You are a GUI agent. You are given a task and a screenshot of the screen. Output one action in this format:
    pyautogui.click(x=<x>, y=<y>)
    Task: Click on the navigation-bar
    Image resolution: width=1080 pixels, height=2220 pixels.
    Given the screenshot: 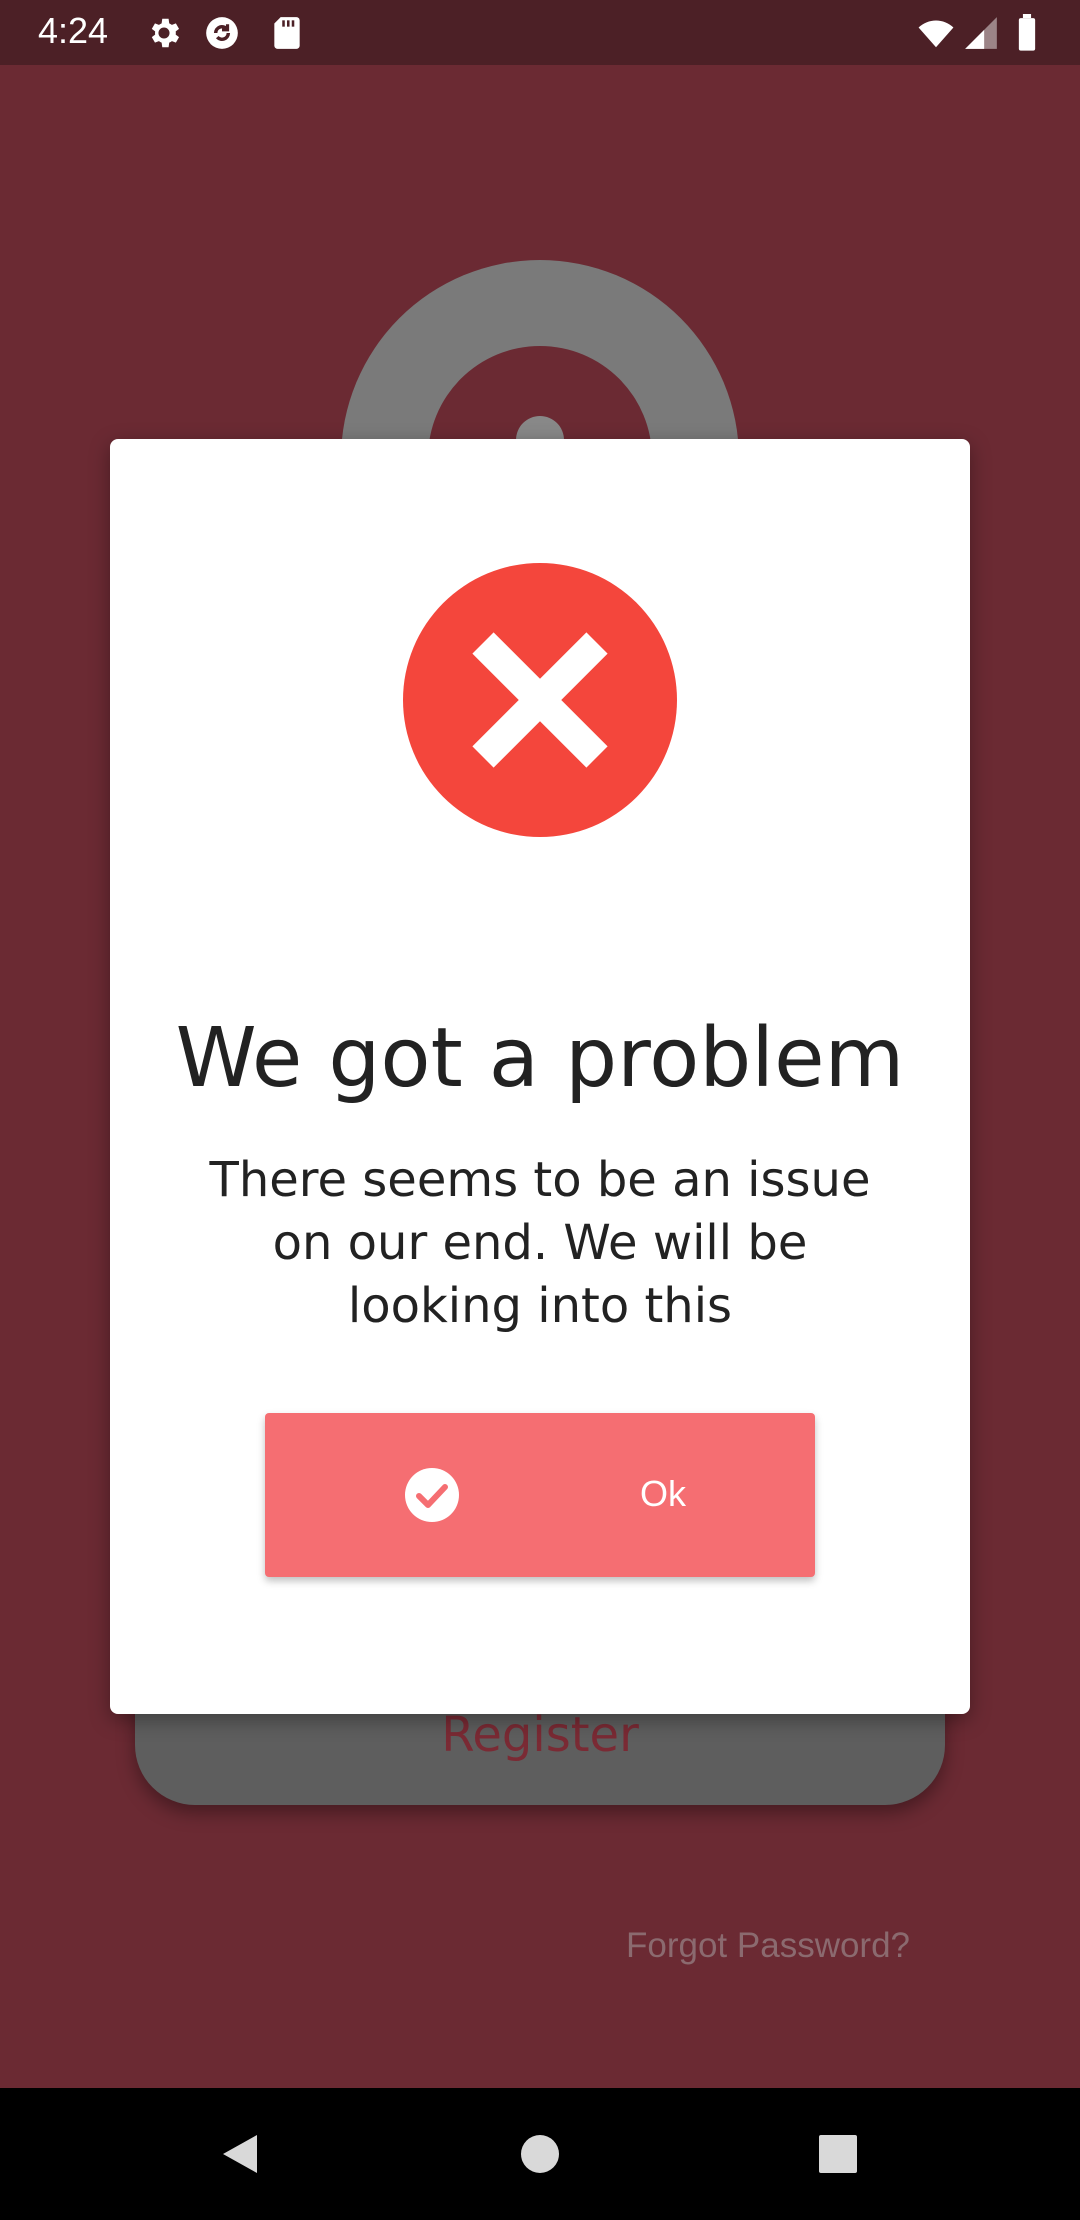 What is the action you would take?
    pyautogui.click(x=540, y=2154)
    